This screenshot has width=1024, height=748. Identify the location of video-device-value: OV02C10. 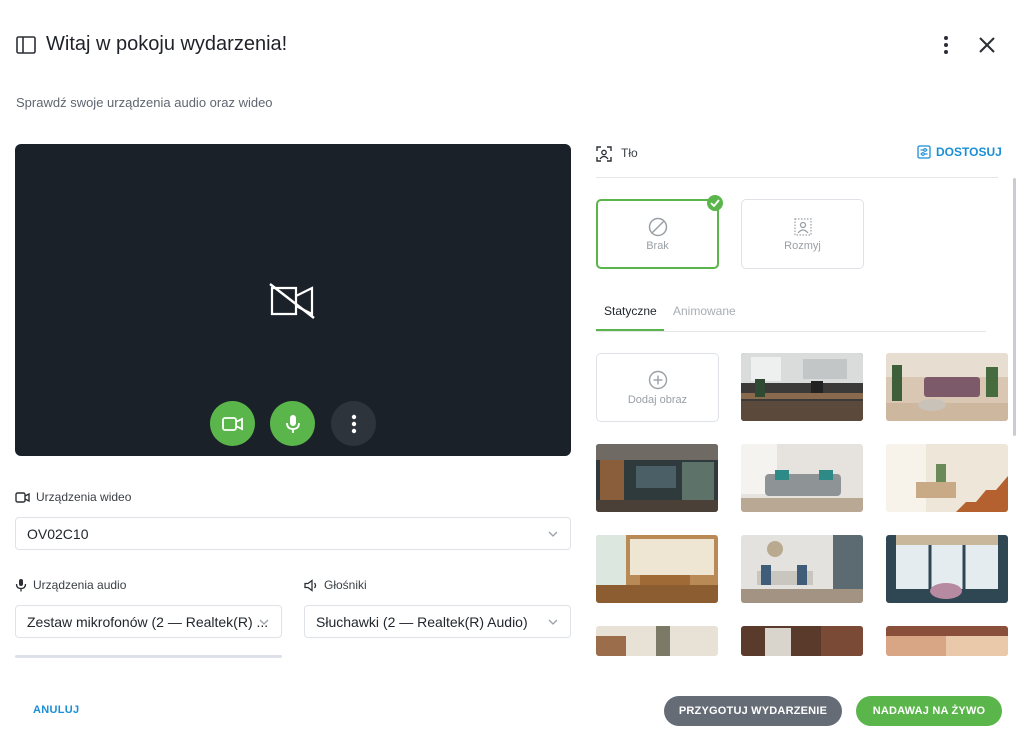
(58, 533).